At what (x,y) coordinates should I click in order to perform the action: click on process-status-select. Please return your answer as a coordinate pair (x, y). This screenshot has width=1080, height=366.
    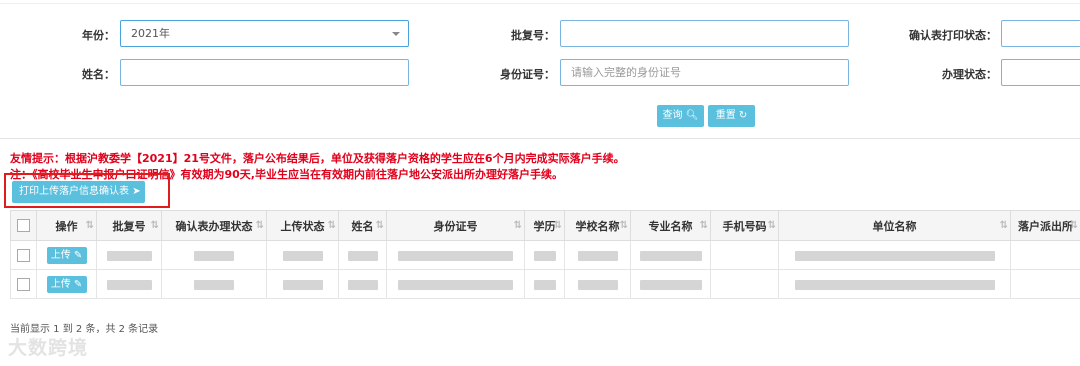
    Looking at the image, I should click on (1040, 72).